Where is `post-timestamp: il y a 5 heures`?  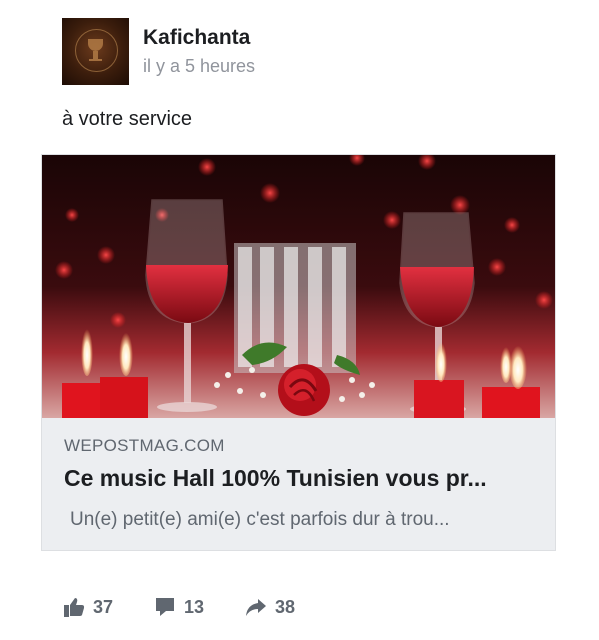
post-timestamp: il y a 5 heures is located at coordinates (199, 66).